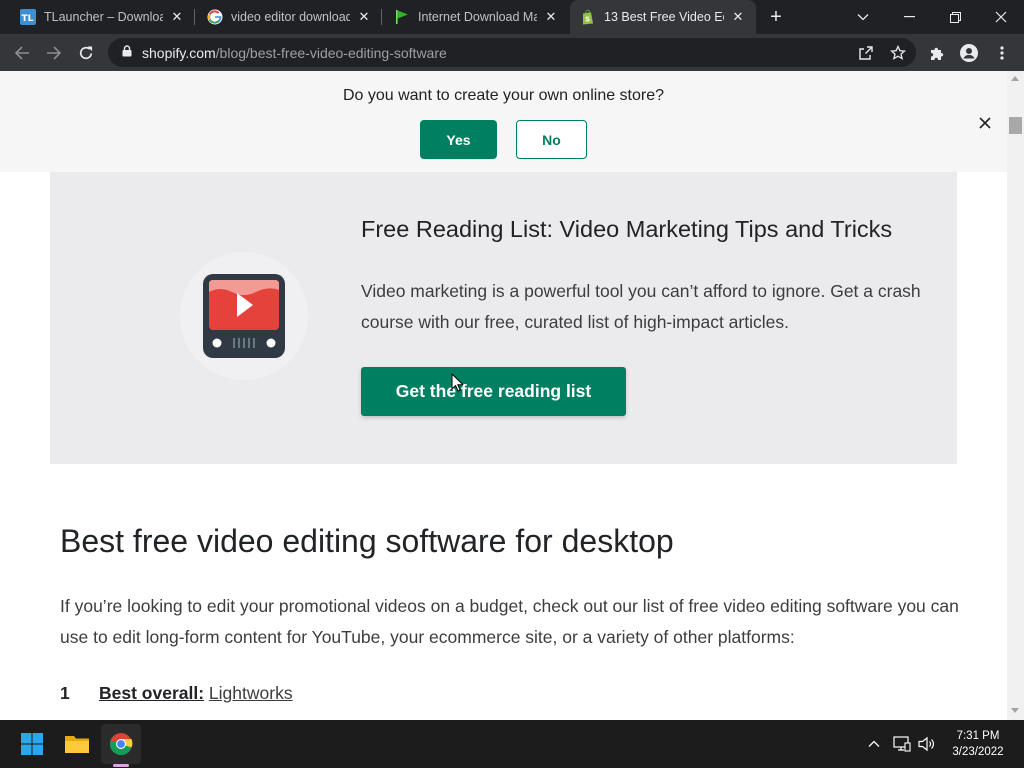 The height and width of the screenshot is (768, 1024). I want to click on volume-icon, so click(927, 744).